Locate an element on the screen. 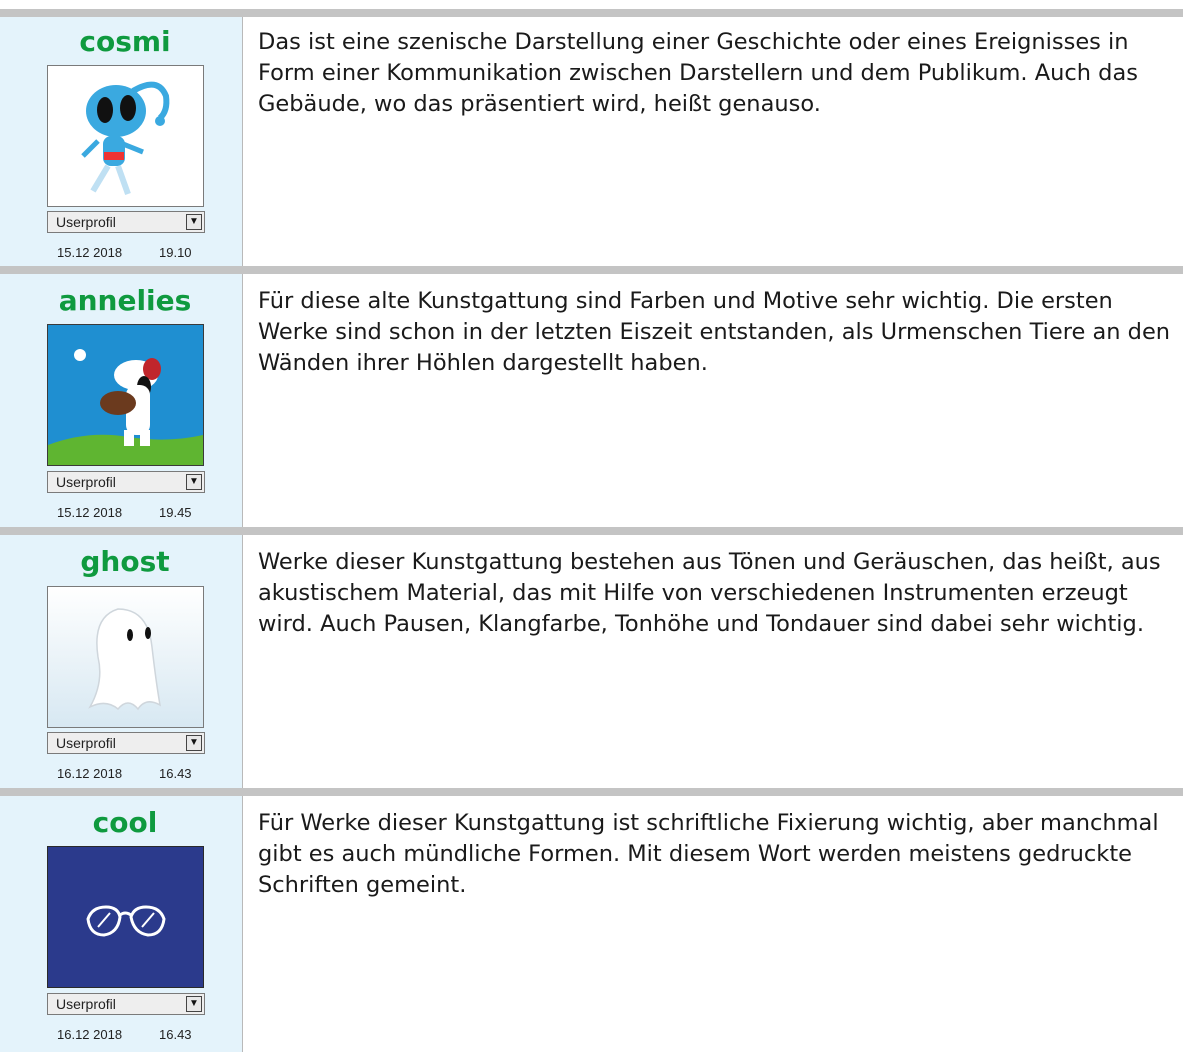 The width and height of the screenshot is (1183, 1052). user-info-panel: ghost Userprofil ▼ 16.12 2018 16.43 is located at coordinates (121, 661).